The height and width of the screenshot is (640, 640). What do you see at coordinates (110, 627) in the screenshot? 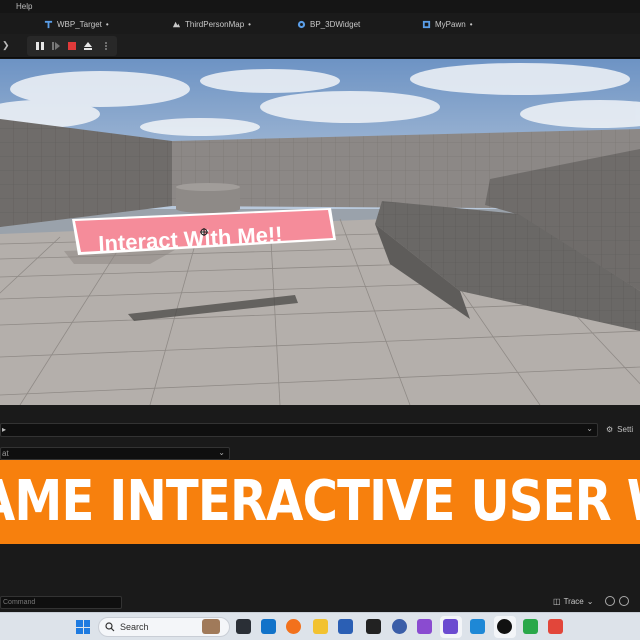
I see `search-icon` at bounding box center [110, 627].